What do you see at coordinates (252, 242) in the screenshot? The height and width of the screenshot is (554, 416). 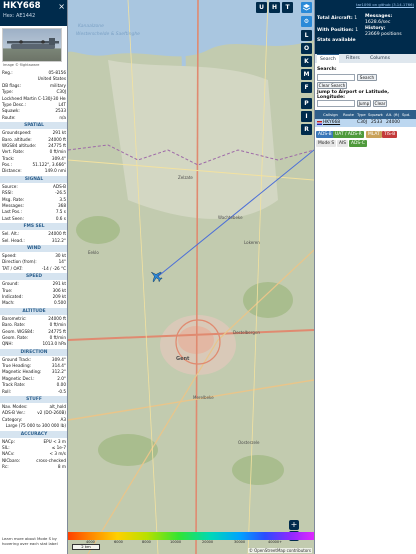 I see `map-label: Lokeren` at bounding box center [252, 242].